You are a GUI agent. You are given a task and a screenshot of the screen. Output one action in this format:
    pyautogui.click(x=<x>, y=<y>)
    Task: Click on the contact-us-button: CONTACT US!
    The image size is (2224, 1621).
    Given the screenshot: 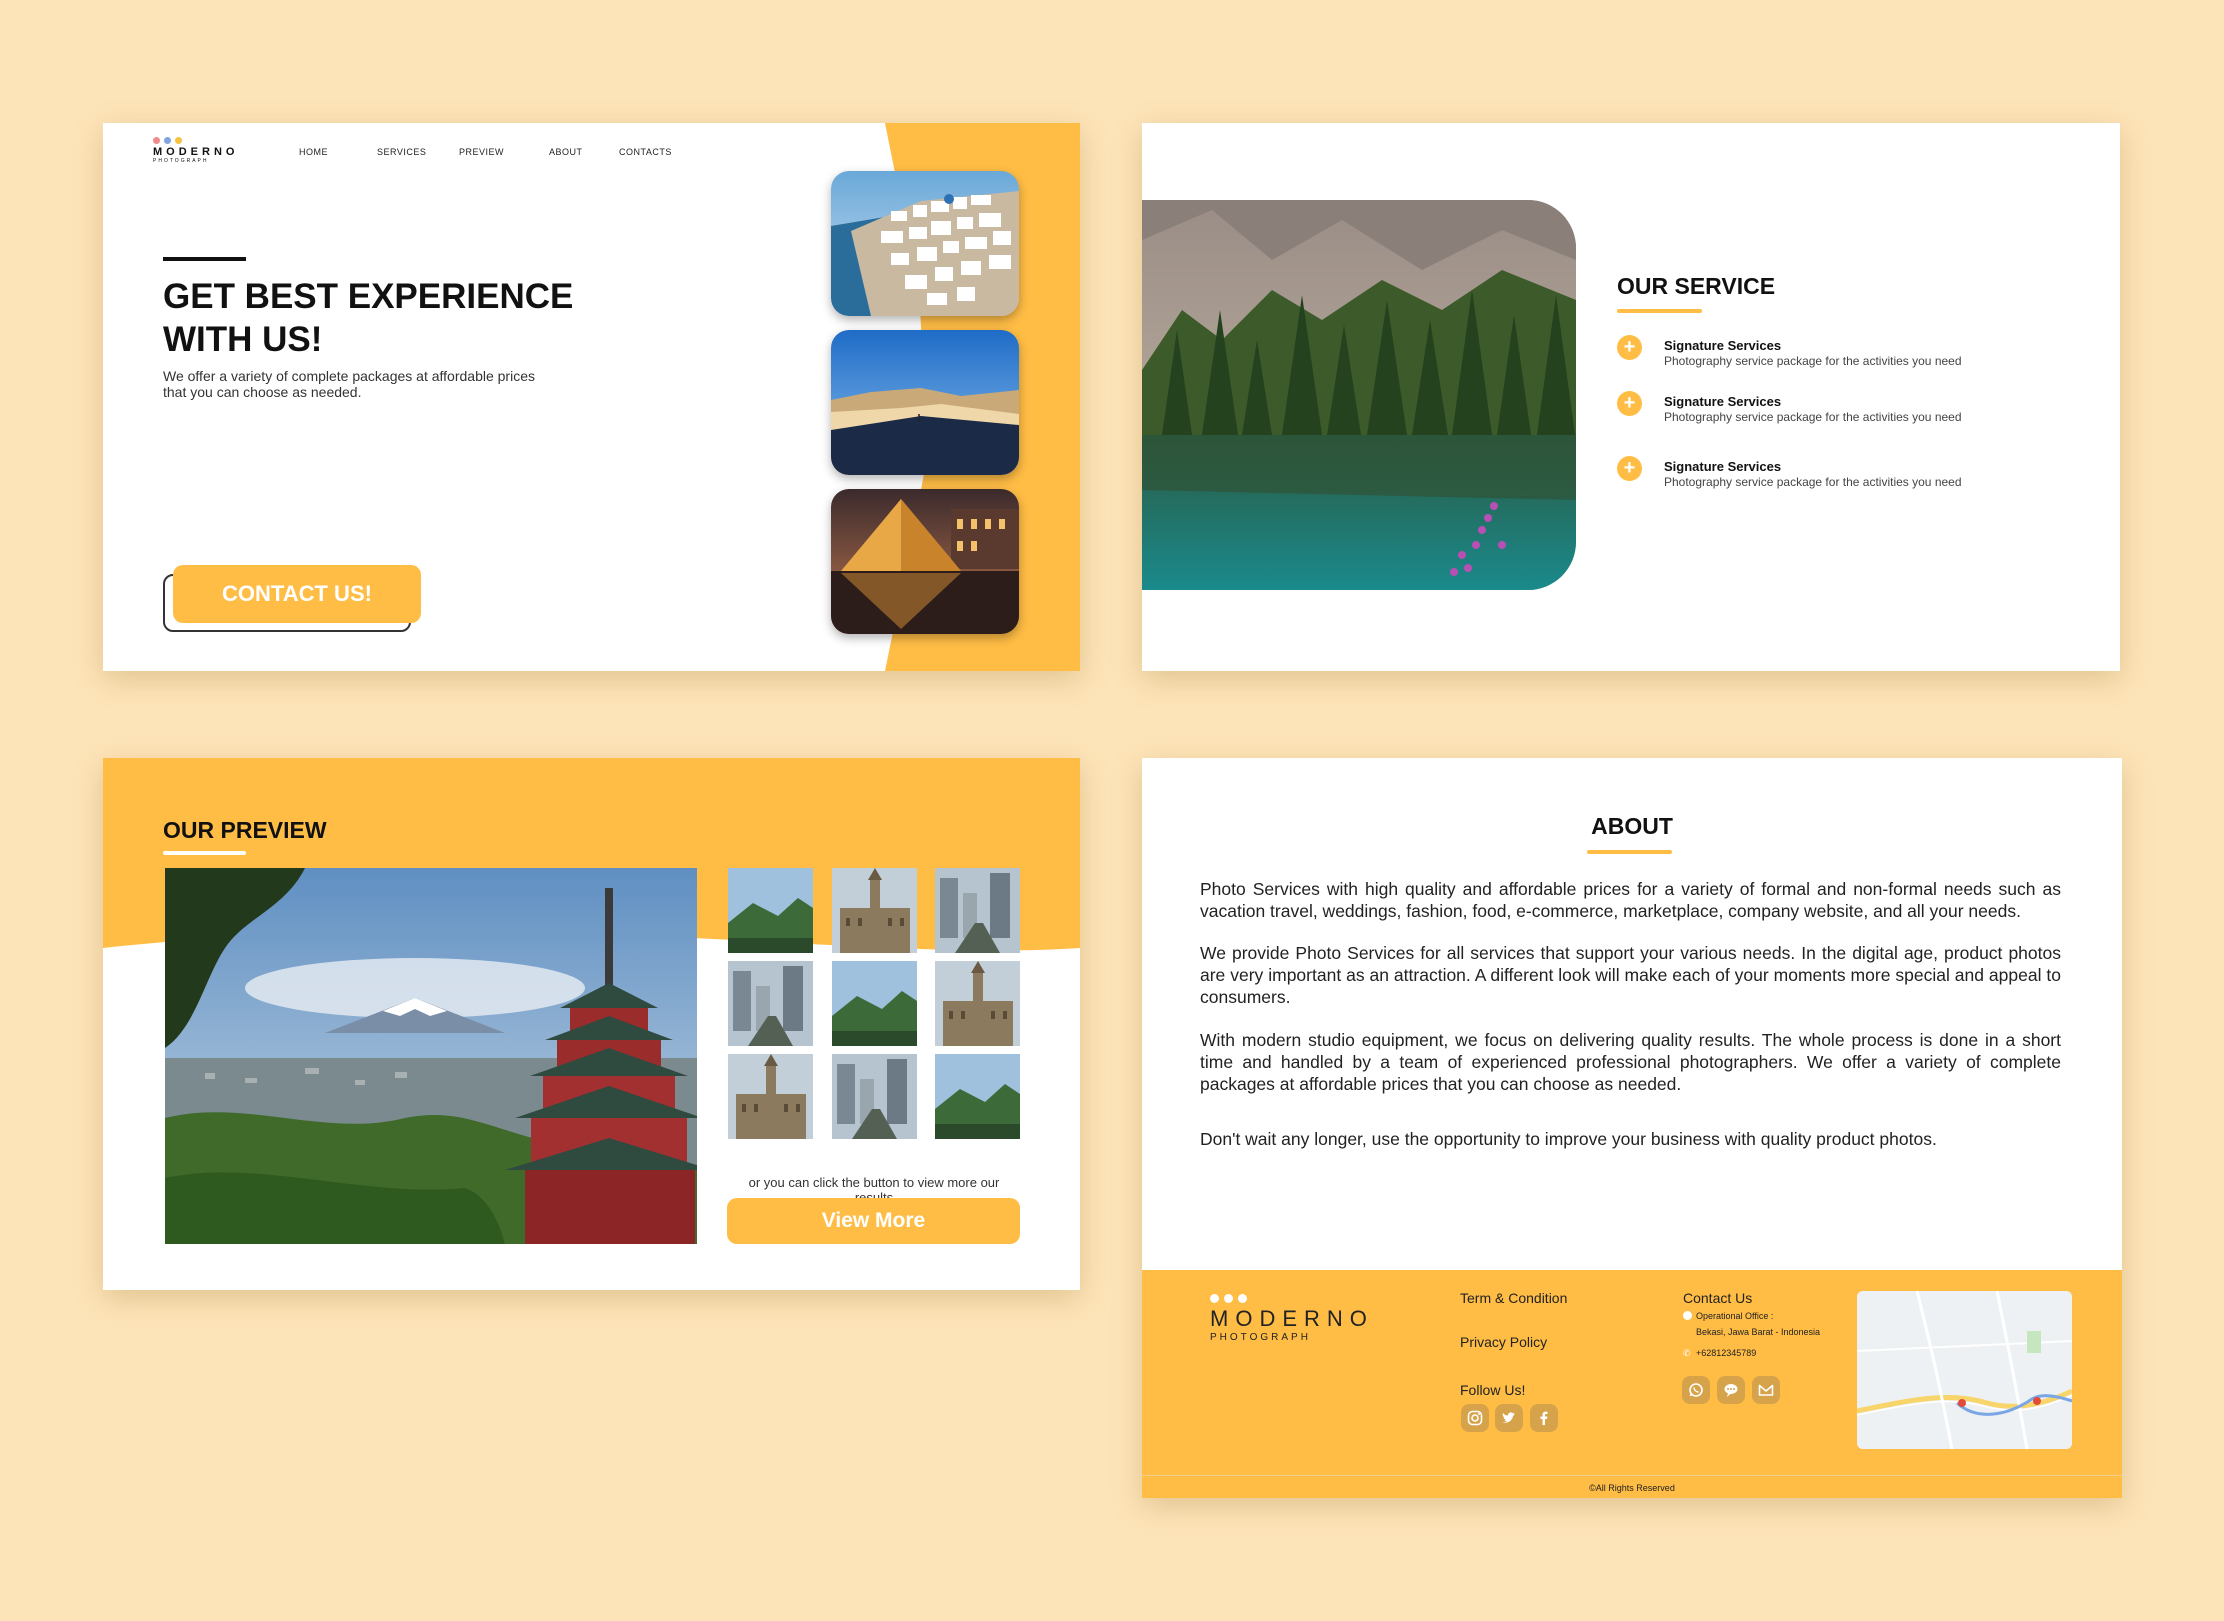 What is the action you would take?
    pyautogui.click(x=297, y=594)
    